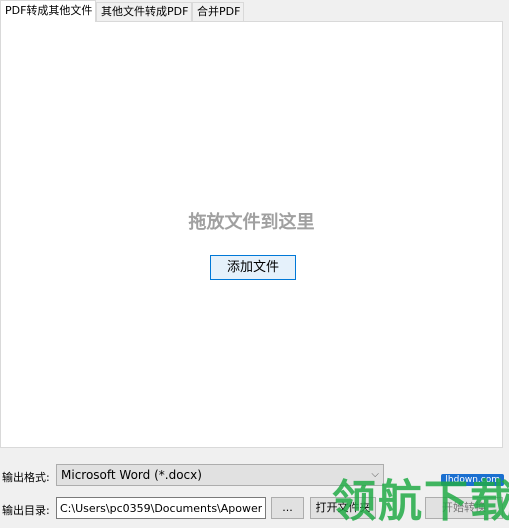 The image size is (509, 528). Describe the element at coordinates (253, 267) in the screenshot. I see `add-file-button: 添加文件` at that location.